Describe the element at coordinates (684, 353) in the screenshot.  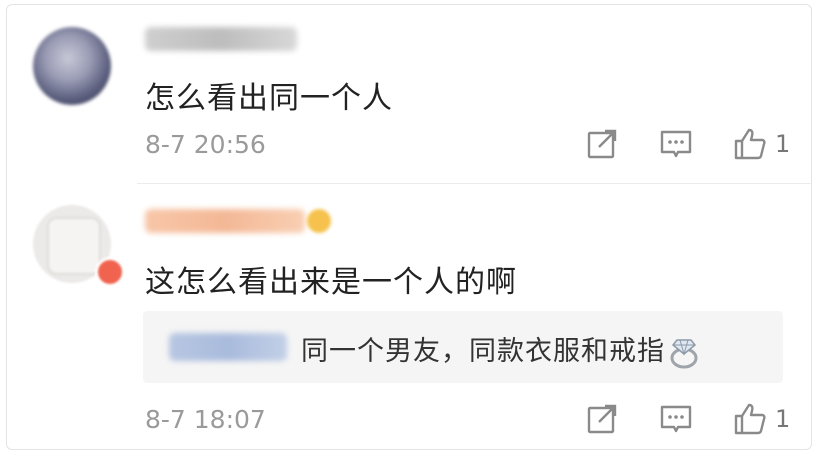
I see `ring-emoji` at that location.